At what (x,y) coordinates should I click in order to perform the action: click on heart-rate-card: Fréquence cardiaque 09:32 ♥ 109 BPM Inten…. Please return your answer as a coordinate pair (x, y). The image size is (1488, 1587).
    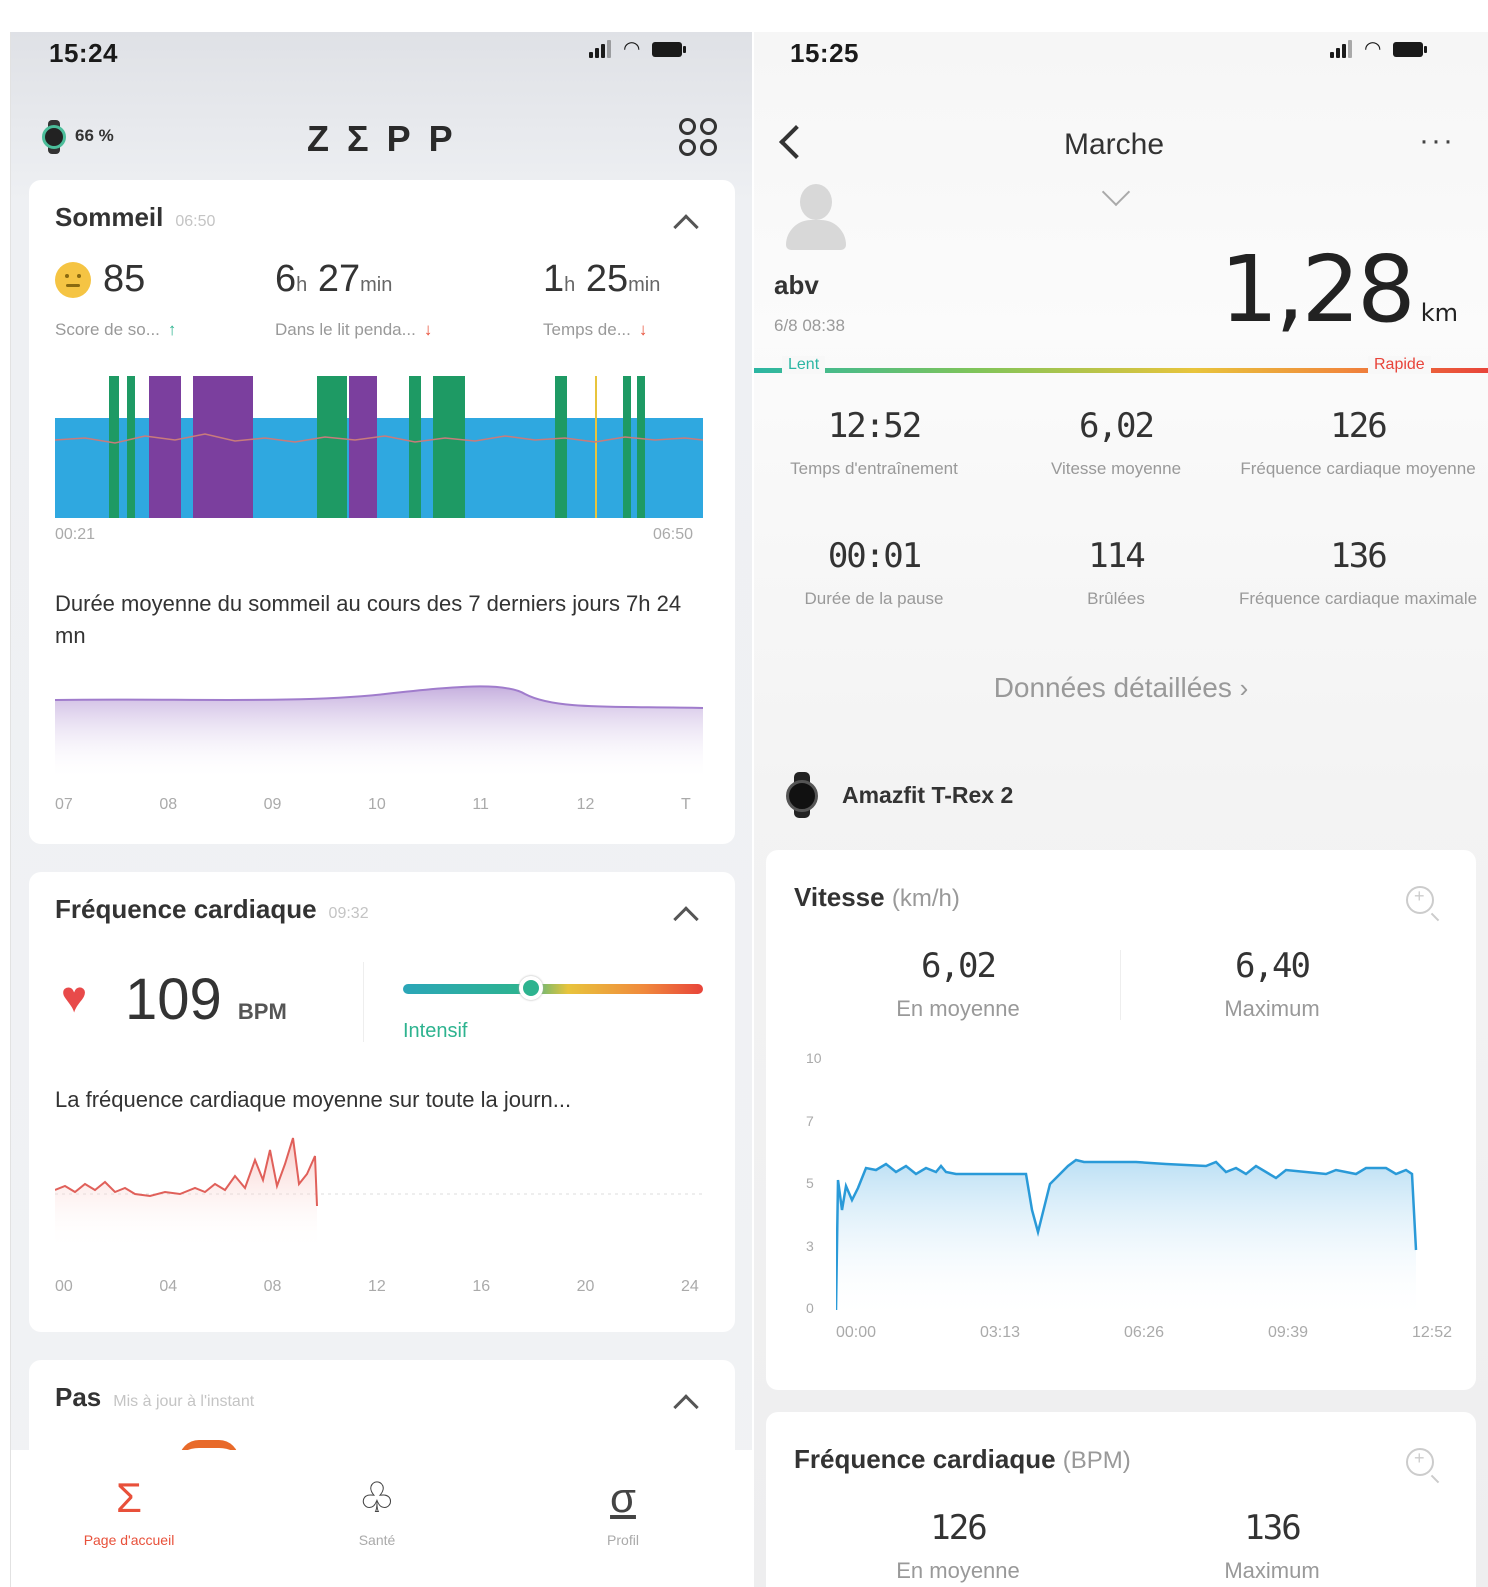
    Looking at the image, I should click on (382, 1102).